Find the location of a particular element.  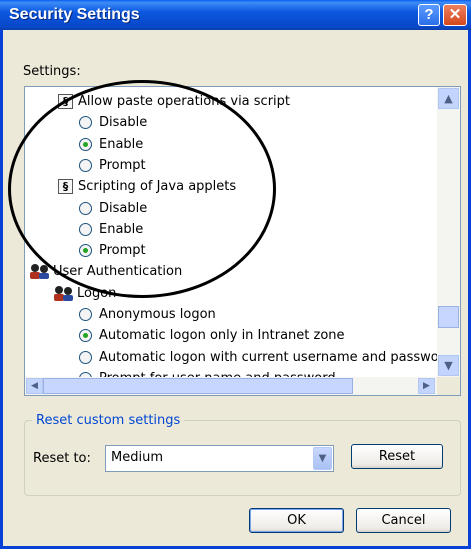

window-title: Security Settings is located at coordinates (74, 14).